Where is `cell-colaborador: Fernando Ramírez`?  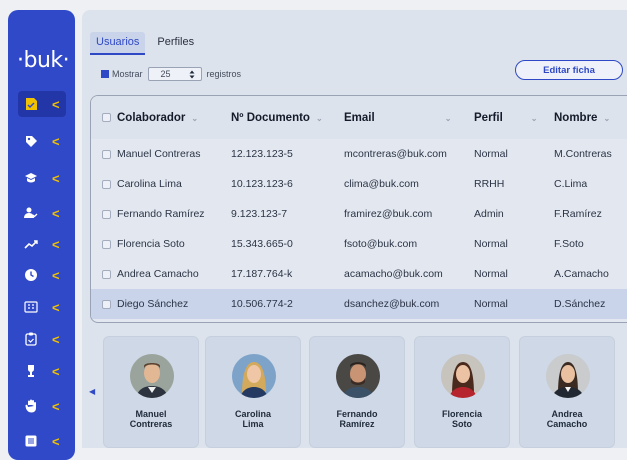
cell-colaborador: Fernando Ramírez is located at coordinates (161, 214).